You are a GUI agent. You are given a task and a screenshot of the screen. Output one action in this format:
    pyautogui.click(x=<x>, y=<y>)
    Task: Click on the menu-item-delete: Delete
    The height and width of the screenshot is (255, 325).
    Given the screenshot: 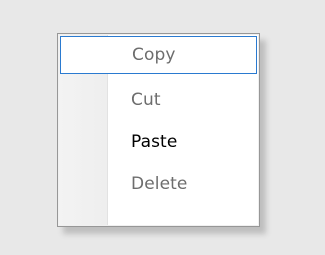 What is the action you would take?
    pyautogui.click(x=158, y=184)
    